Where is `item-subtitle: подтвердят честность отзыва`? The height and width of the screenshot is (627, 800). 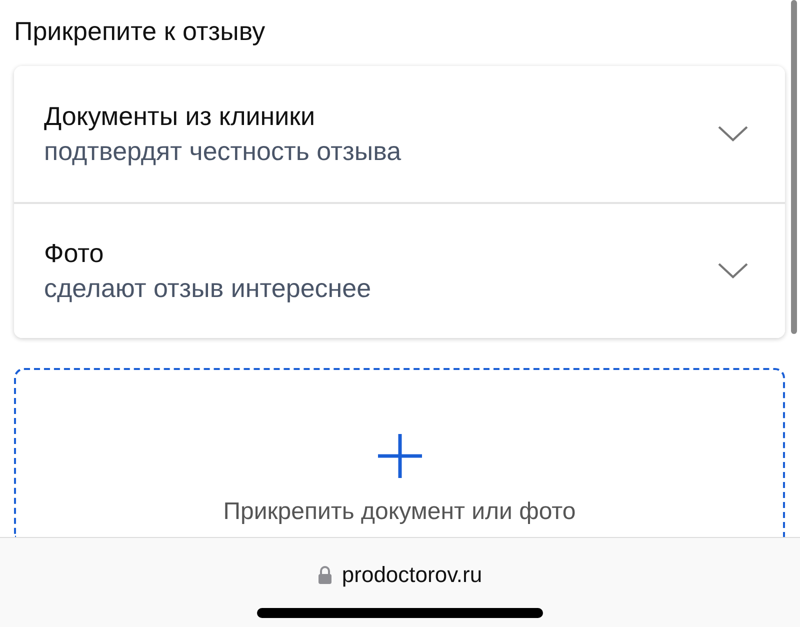
item-subtitle: подтвердят честность отзыва is located at coordinates (223, 151).